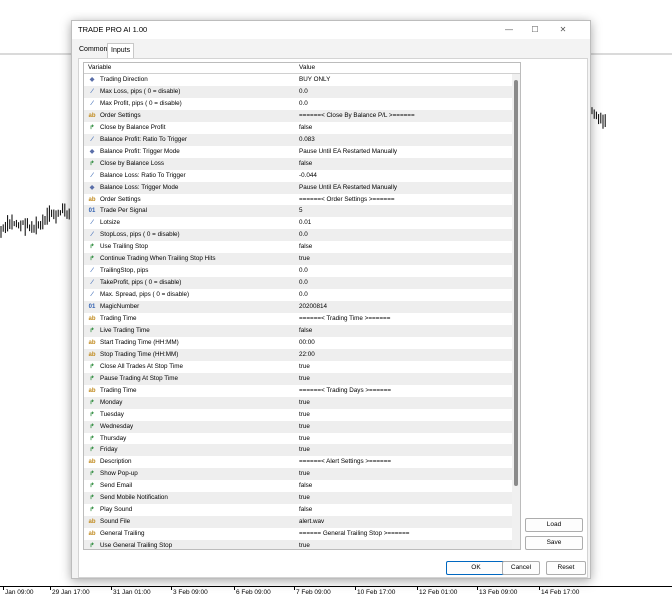  Describe the element at coordinates (298, 211) in the screenshot. I see `table-row: 01 Trade Per Signal 5` at that location.